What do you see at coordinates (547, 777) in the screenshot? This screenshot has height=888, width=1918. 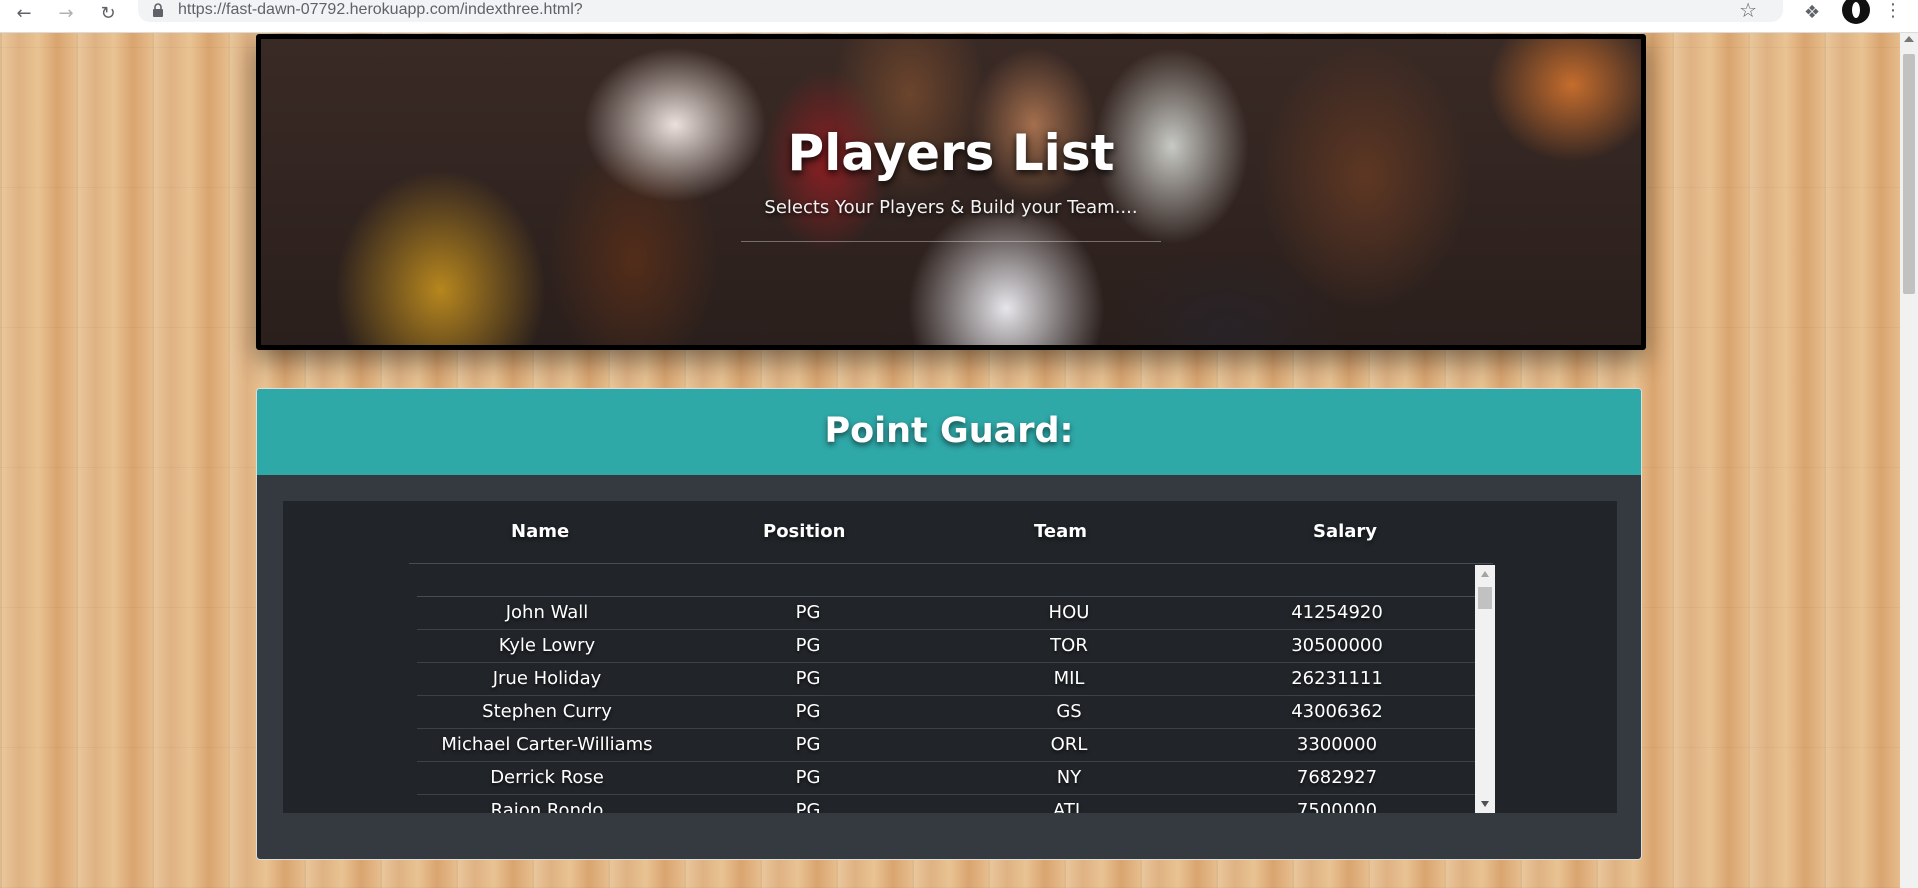 I see `player-name: Derrick Rose` at bounding box center [547, 777].